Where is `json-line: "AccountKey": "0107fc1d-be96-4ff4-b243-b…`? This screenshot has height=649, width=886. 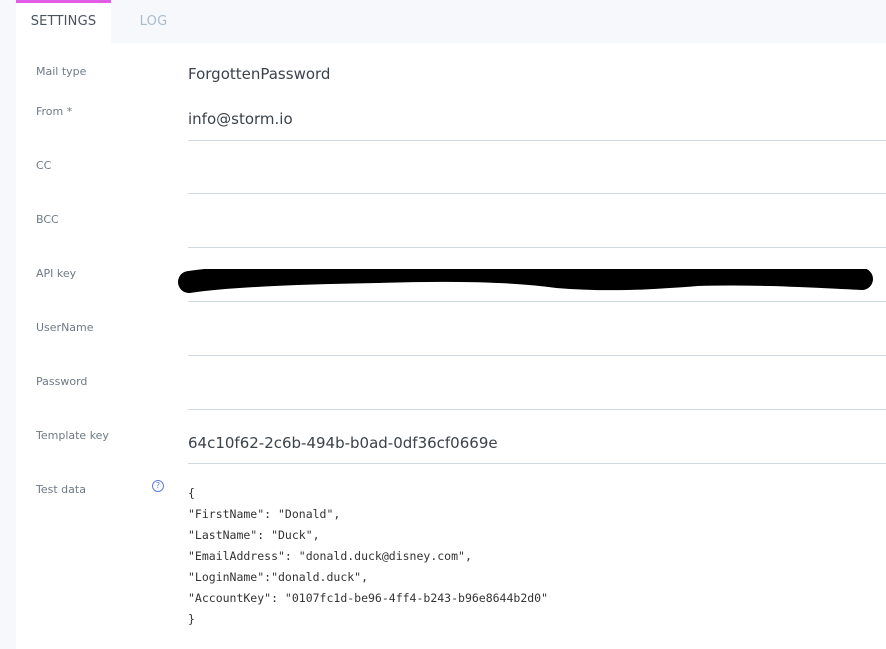
json-line: "AccountKey": "0107fc1d-be96-4ff4-b243-b… is located at coordinates (368, 598).